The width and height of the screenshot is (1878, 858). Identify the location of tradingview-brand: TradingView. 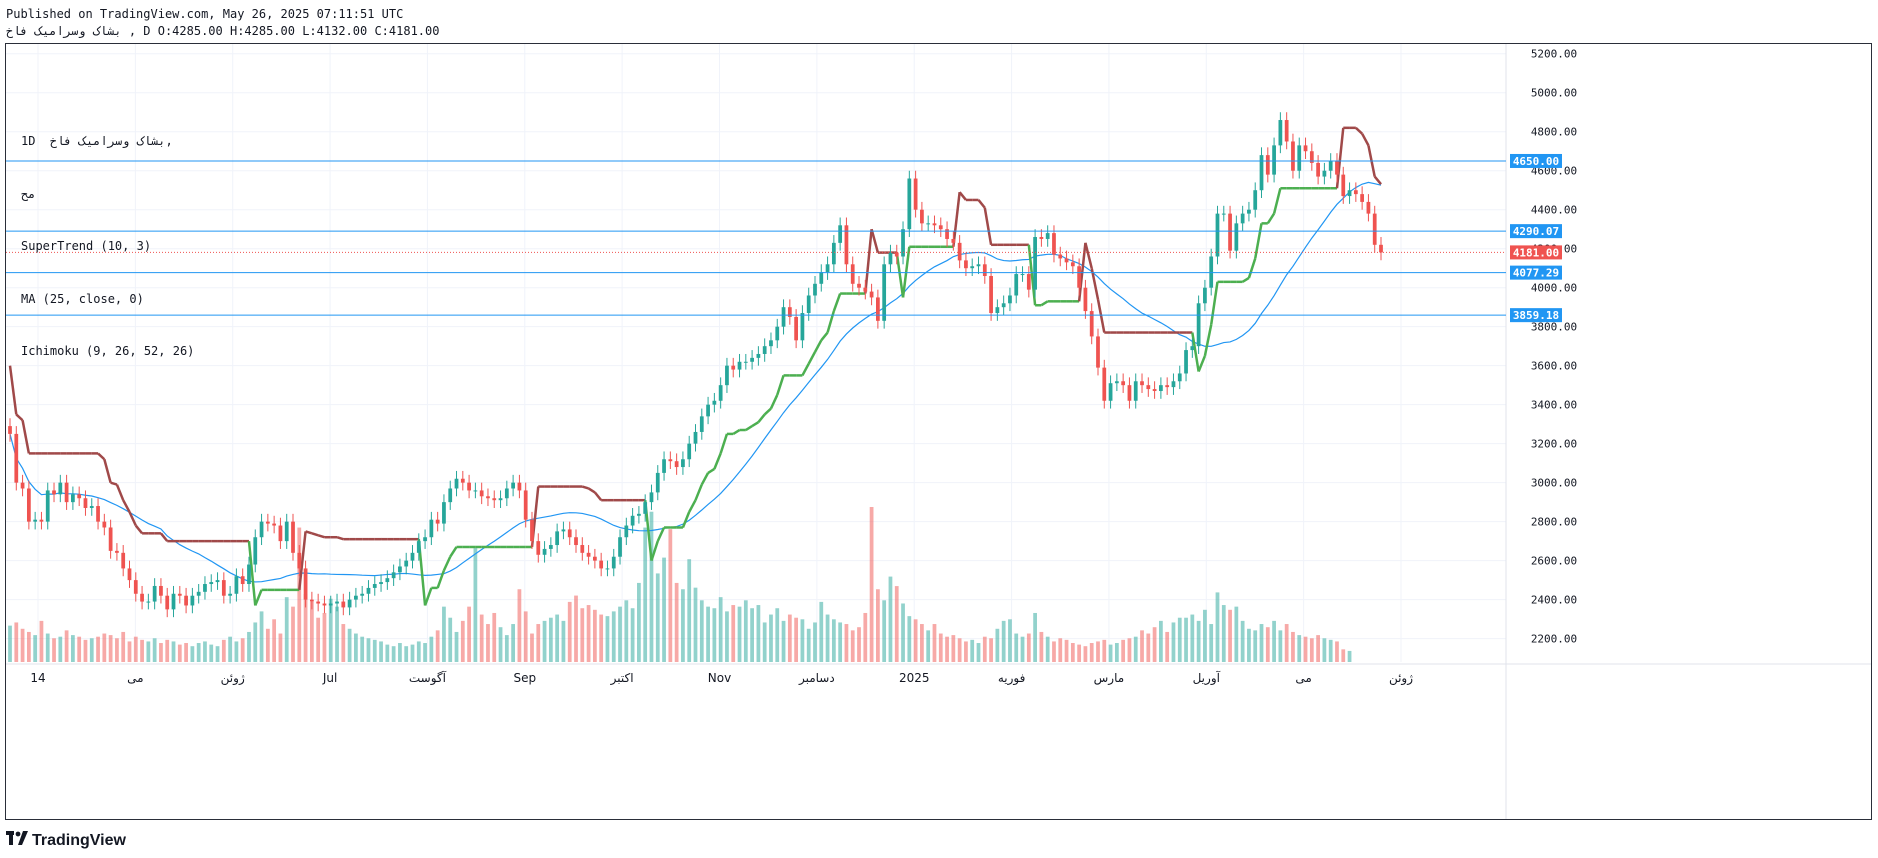
(66, 840).